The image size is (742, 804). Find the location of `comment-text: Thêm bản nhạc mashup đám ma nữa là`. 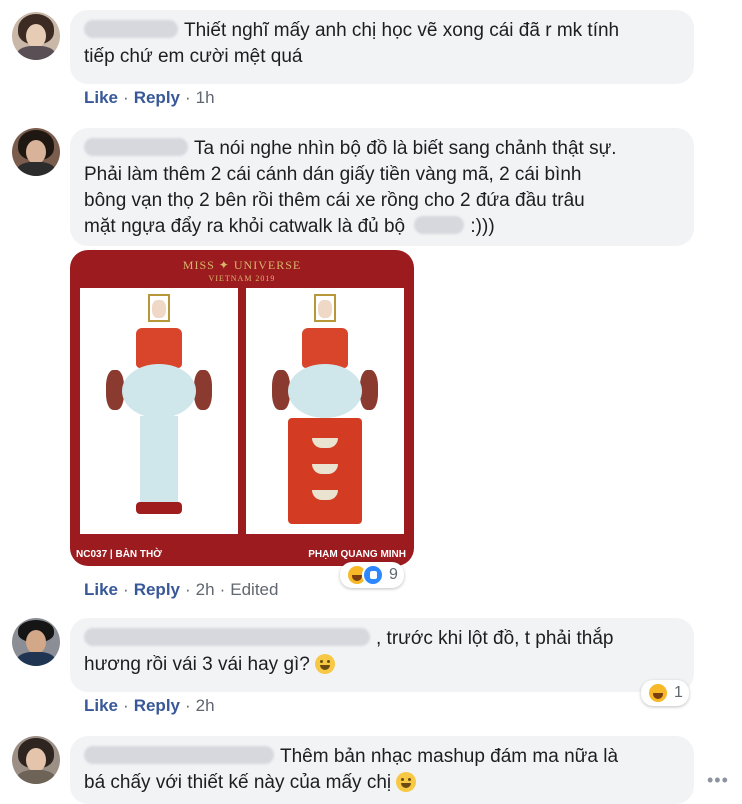

comment-text: Thêm bản nhạc mashup đám ma nữa là is located at coordinates (449, 756).